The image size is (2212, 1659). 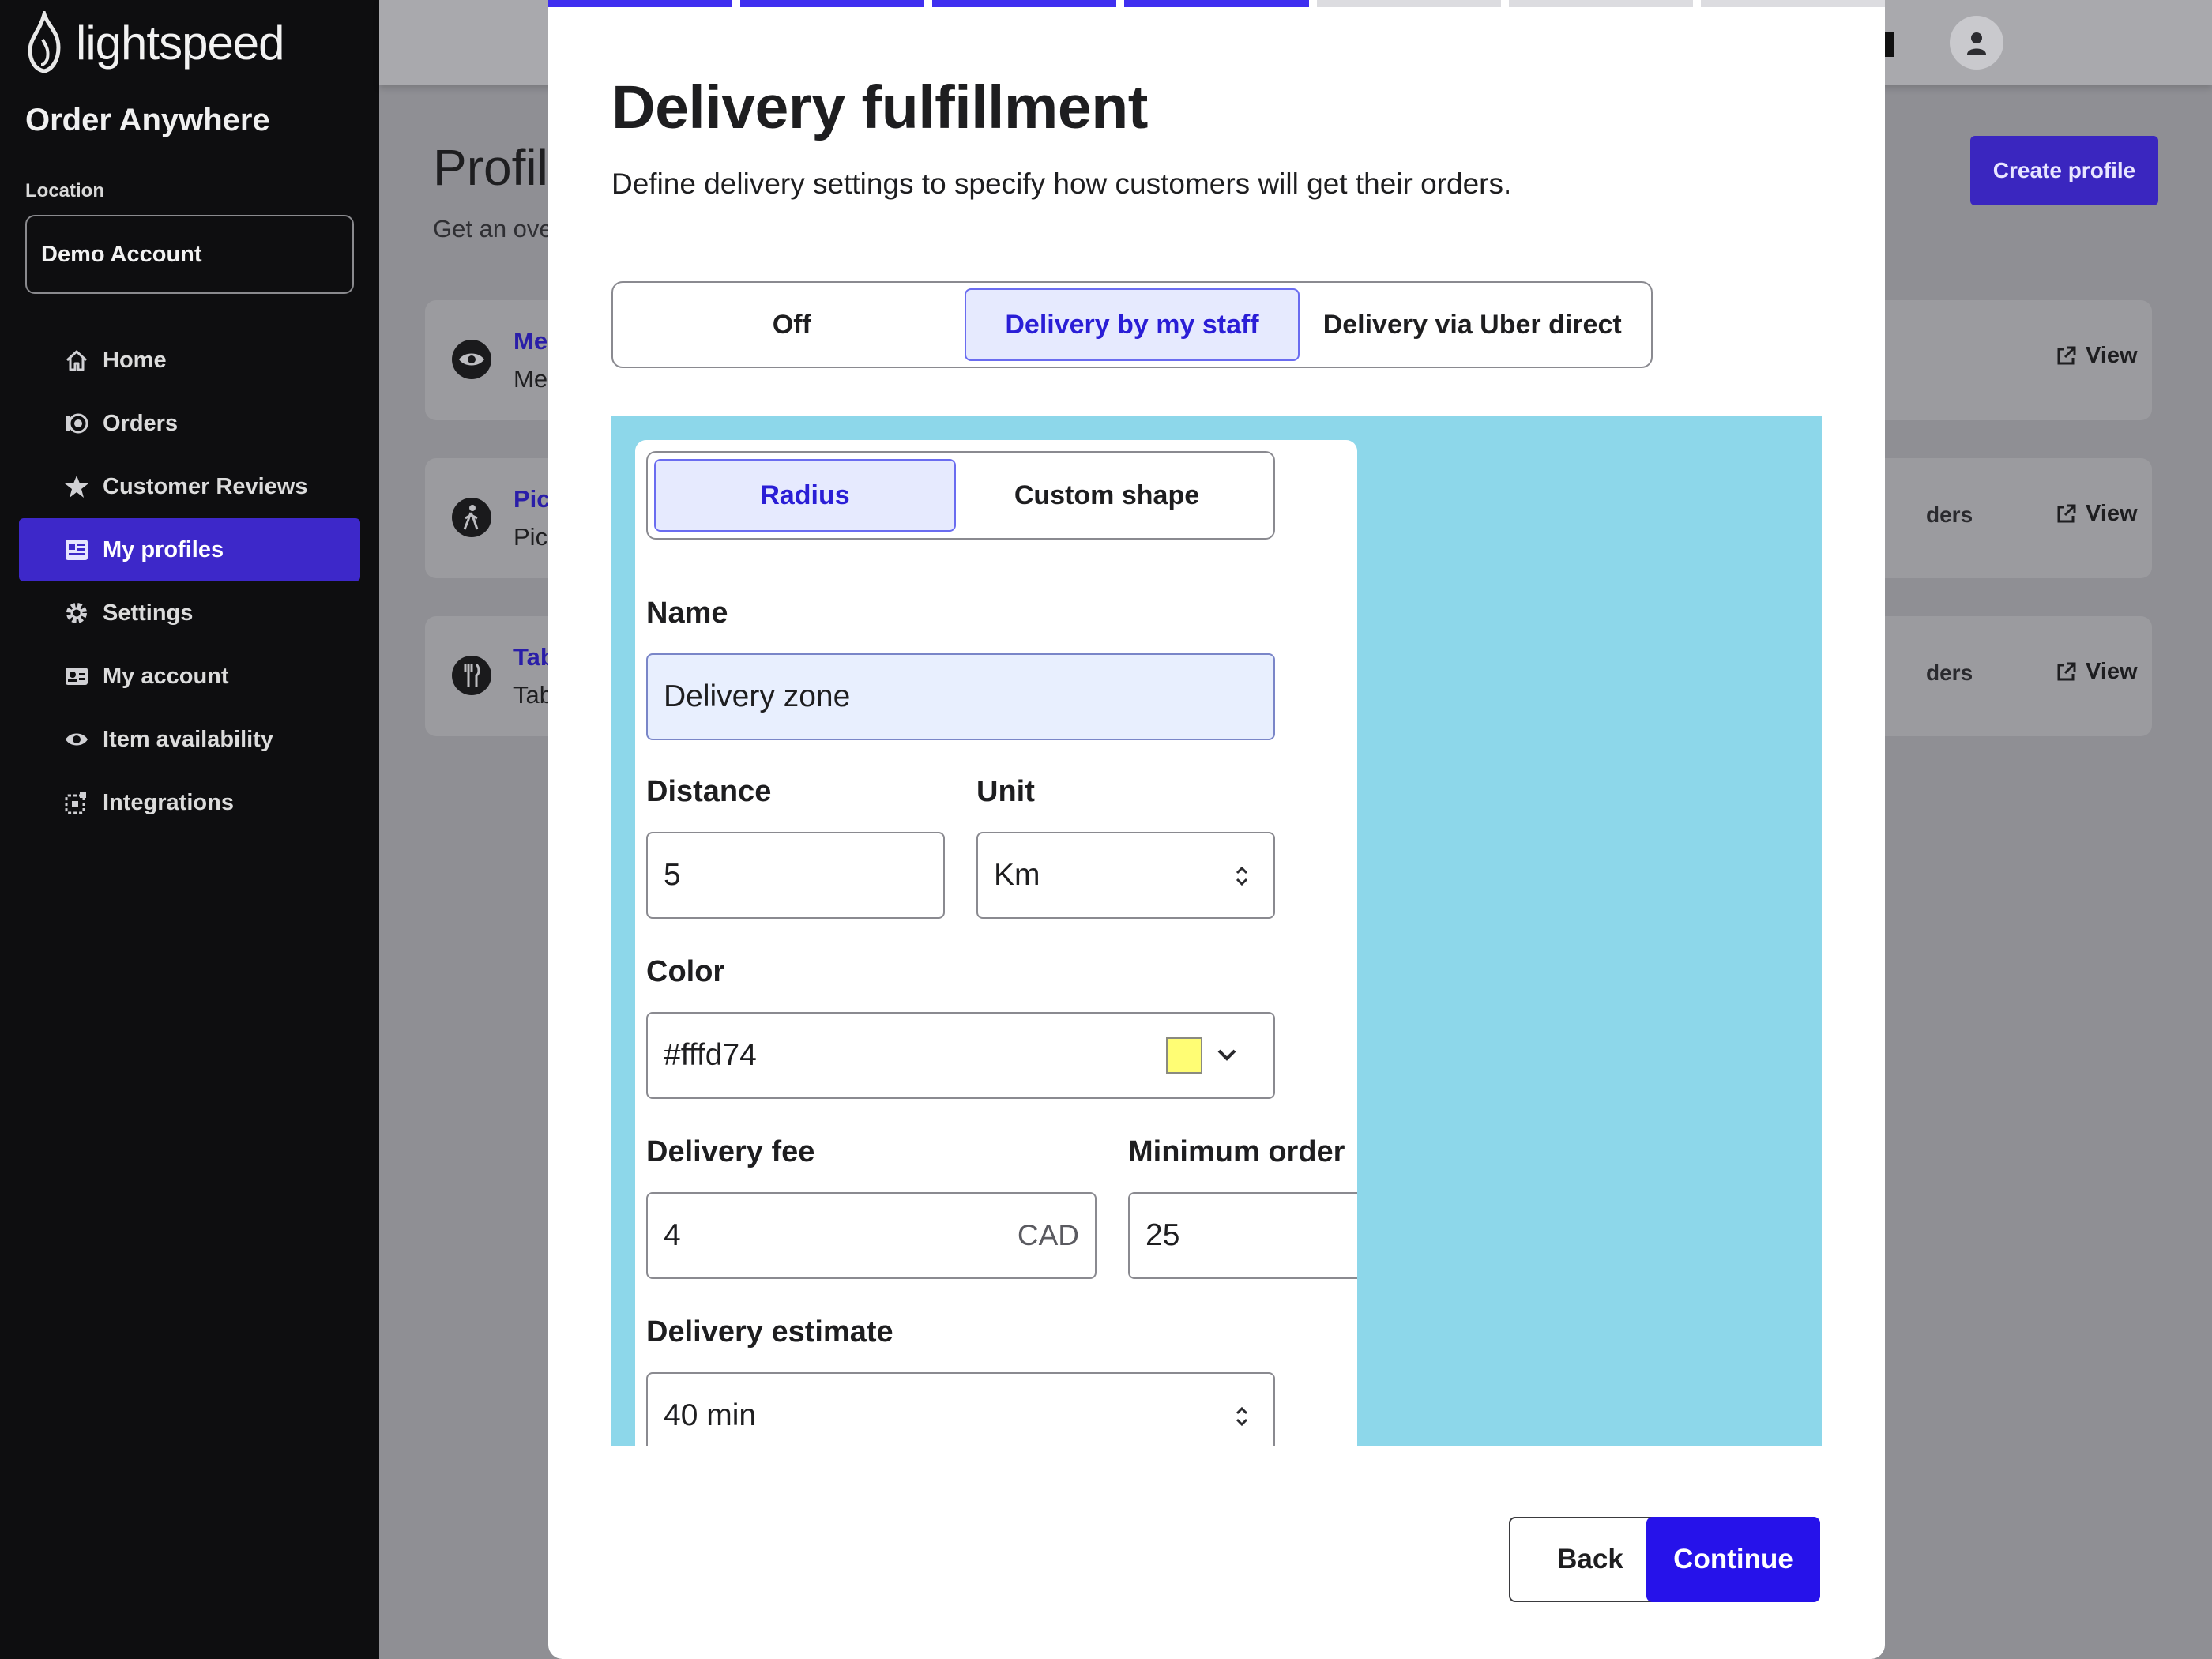 I want to click on gear-icon, so click(x=76, y=613).